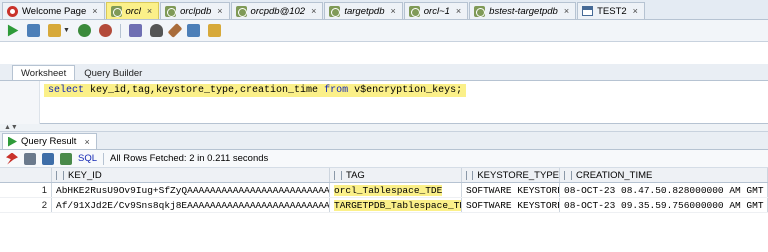 This screenshot has height=252, width=768. I want to click on explain-plan-icon, so click(156, 30).